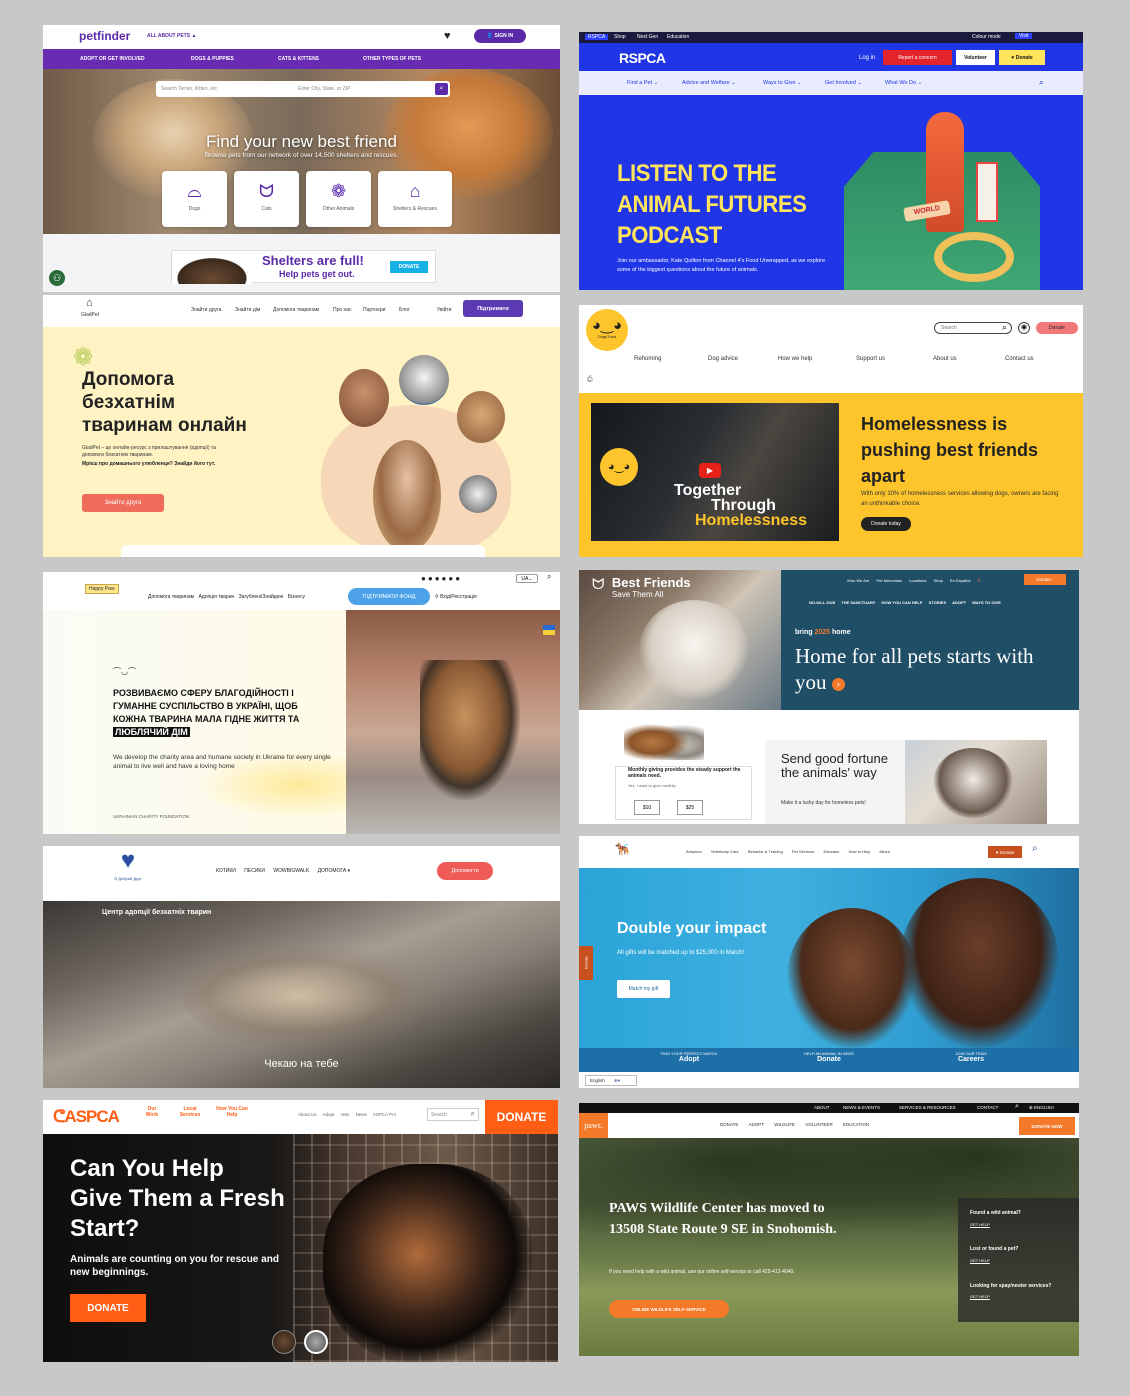 This screenshot has height=1396, width=1130. What do you see at coordinates (927, 1107) in the screenshot?
I see `top-link: SERVICES & RESOURCES` at bounding box center [927, 1107].